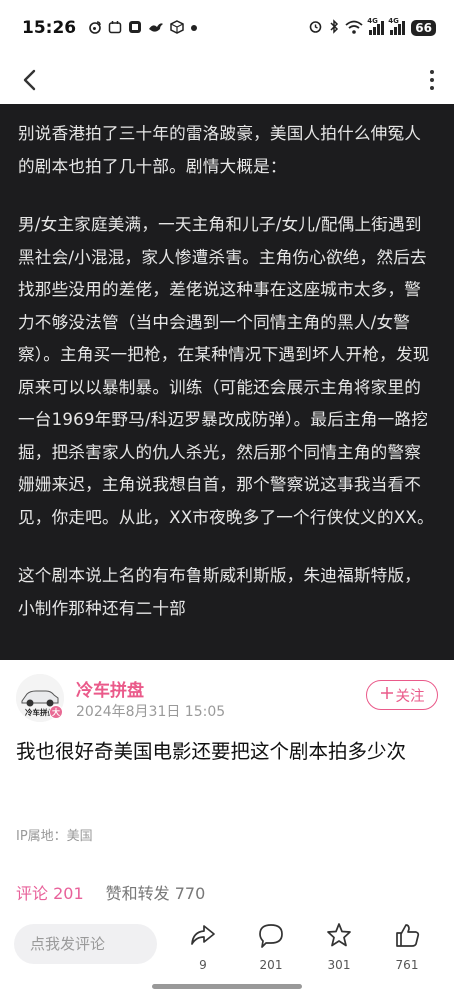 The height and width of the screenshot is (1000, 454). I want to click on bluetooth-icon, so click(334, 28).